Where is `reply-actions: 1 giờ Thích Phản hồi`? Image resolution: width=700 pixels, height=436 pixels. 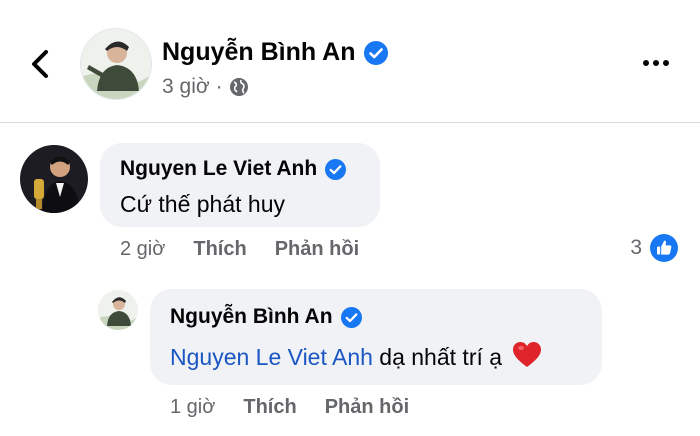
reply-actions: 1 giờ Thích Phản hồi is located at coordinates (289, 407).